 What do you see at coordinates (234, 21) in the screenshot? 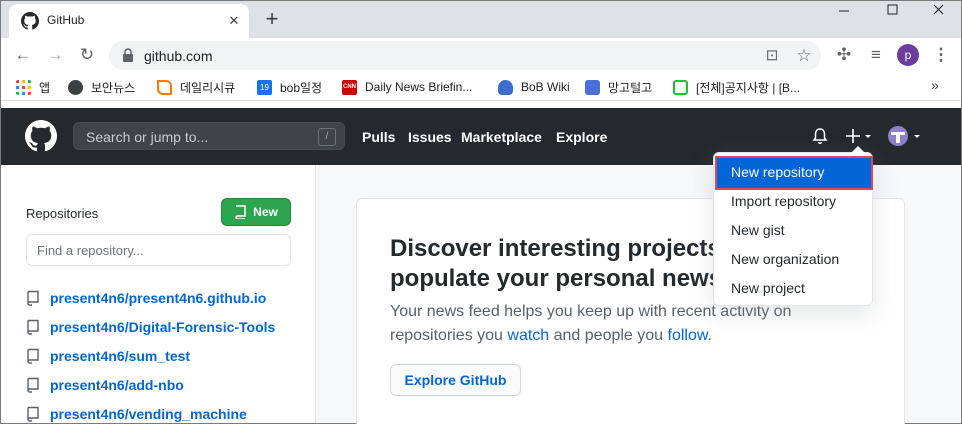
I see `tab-close-icon: ✕` at bounding box center [234, 21].